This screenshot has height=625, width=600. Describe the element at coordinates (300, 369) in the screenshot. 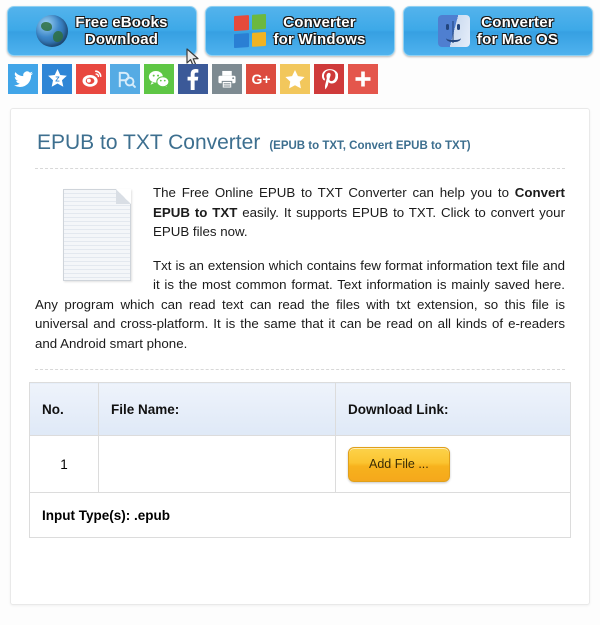

I see `content-divider` at that location.